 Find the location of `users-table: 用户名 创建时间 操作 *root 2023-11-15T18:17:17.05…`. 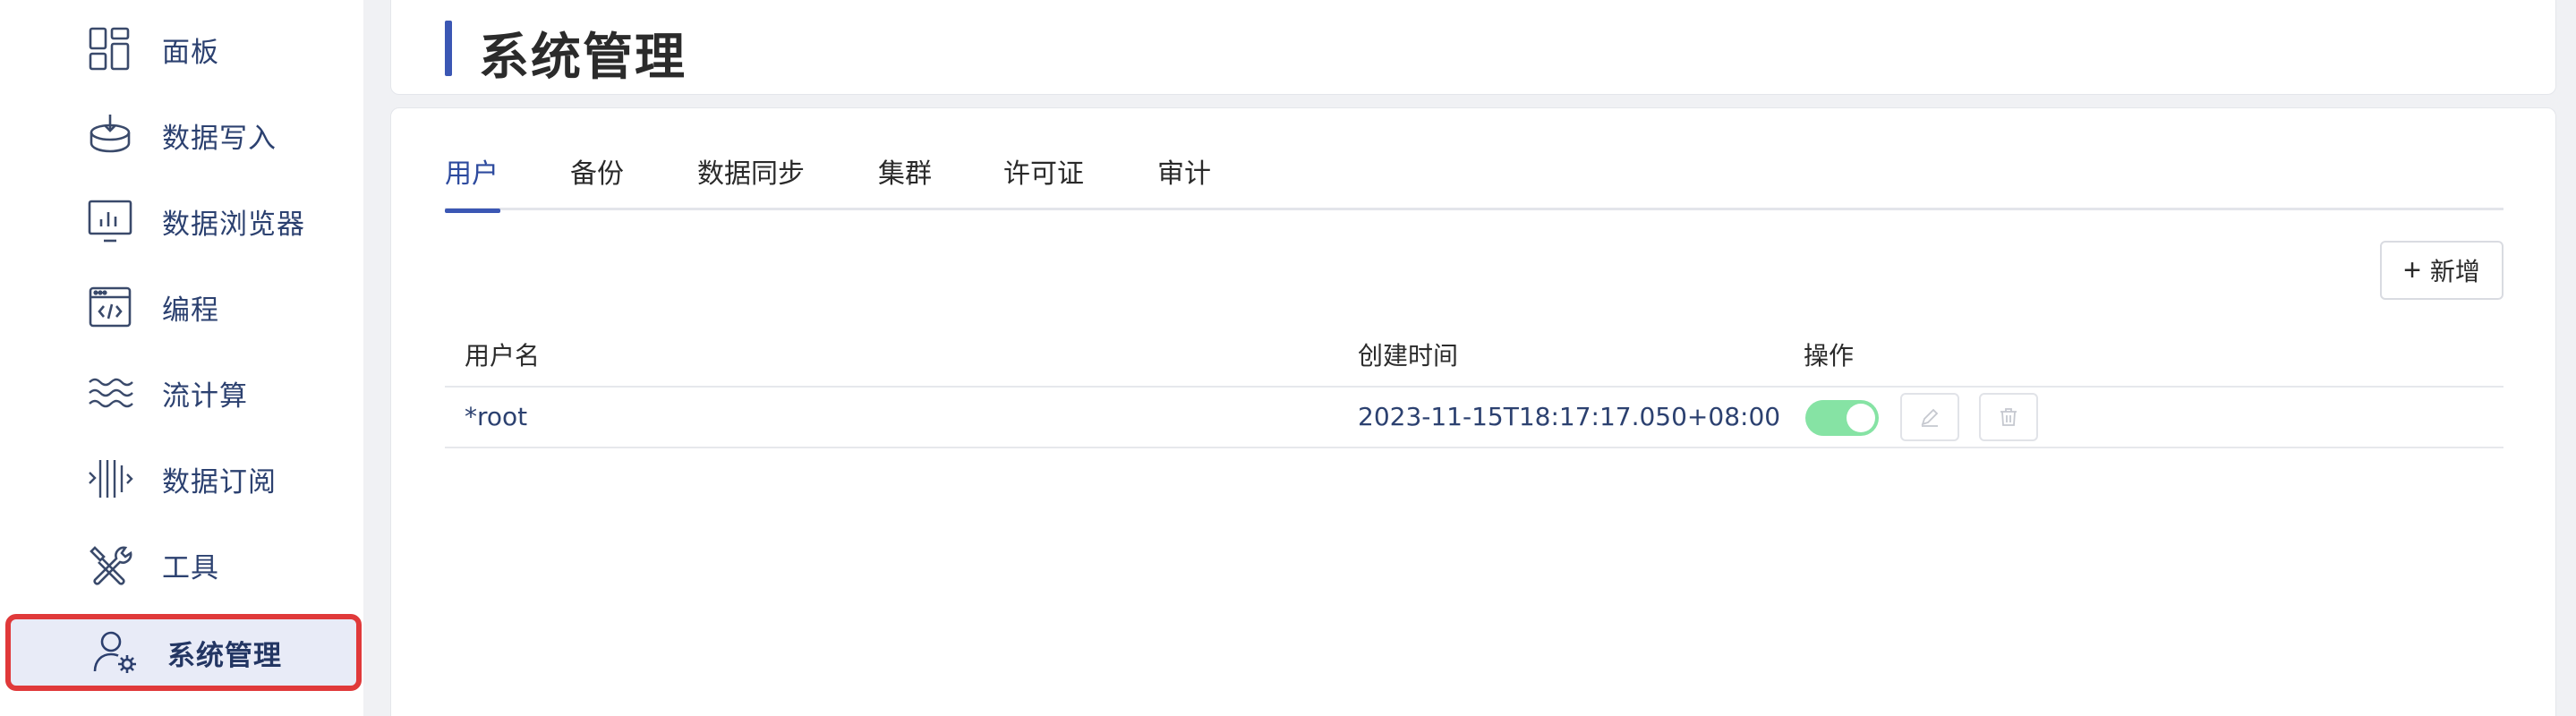

users-table: 用户名 创建时间 操作 *root 2023-11-15T18:17:17.05… is located at coordinates (1474, 387).